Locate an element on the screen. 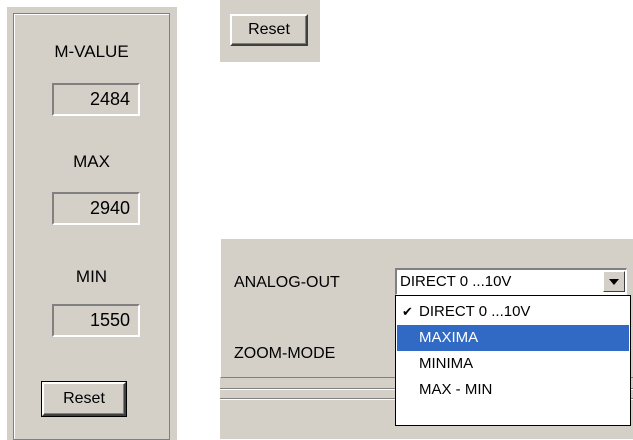 The height and width of the screenshot is (440, 633). mvalue-label: M-VALUE is located at coordinates (91, 51).